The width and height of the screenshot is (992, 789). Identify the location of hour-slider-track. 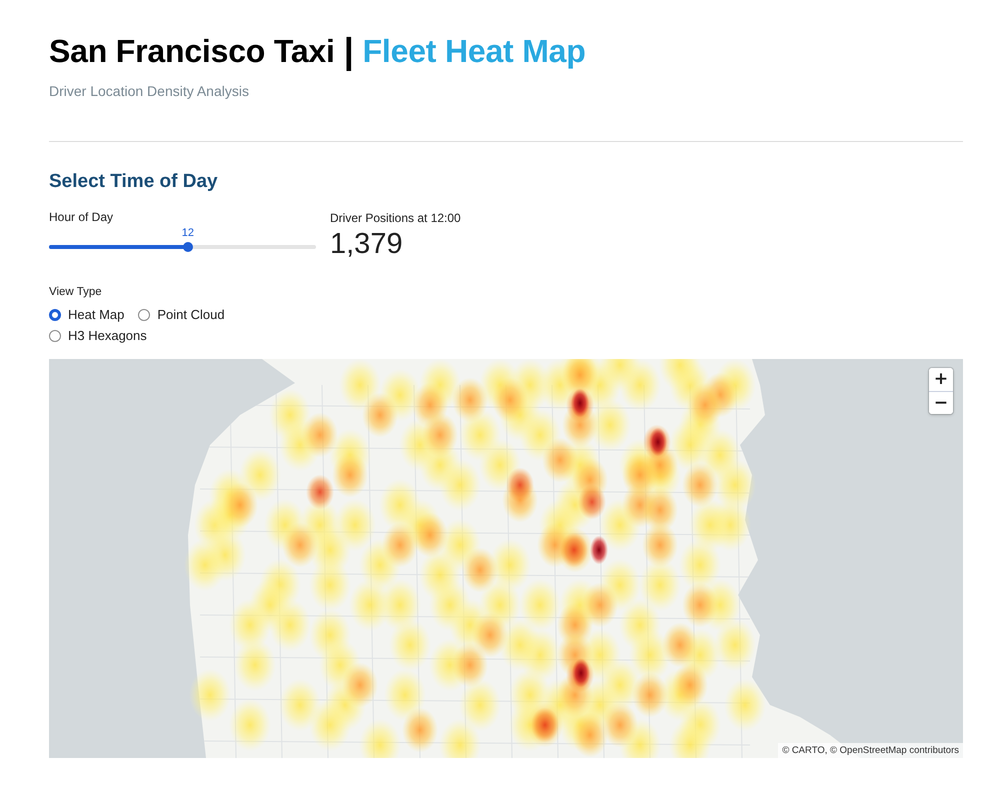
(182, 247).